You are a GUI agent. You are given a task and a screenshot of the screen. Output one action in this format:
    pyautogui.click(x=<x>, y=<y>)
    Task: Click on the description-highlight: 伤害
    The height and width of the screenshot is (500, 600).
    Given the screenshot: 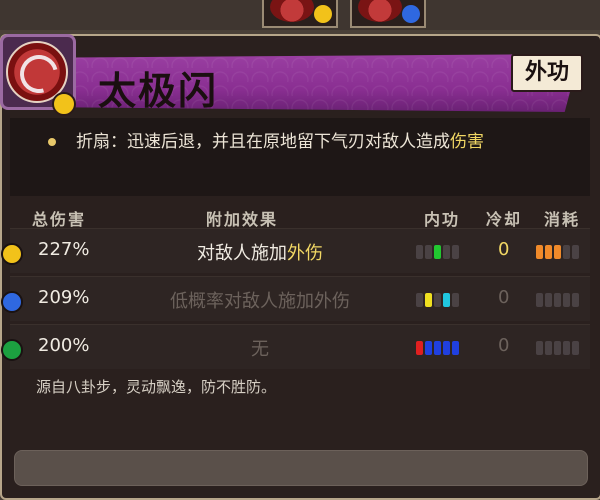 What is the action you would take?
    pyautogui.click(x=467, y=142)
    